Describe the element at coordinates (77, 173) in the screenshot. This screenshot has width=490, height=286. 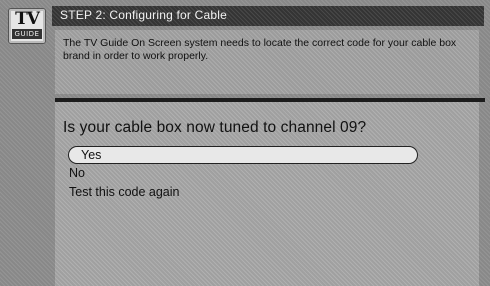
I see `option-no: No` at that location.